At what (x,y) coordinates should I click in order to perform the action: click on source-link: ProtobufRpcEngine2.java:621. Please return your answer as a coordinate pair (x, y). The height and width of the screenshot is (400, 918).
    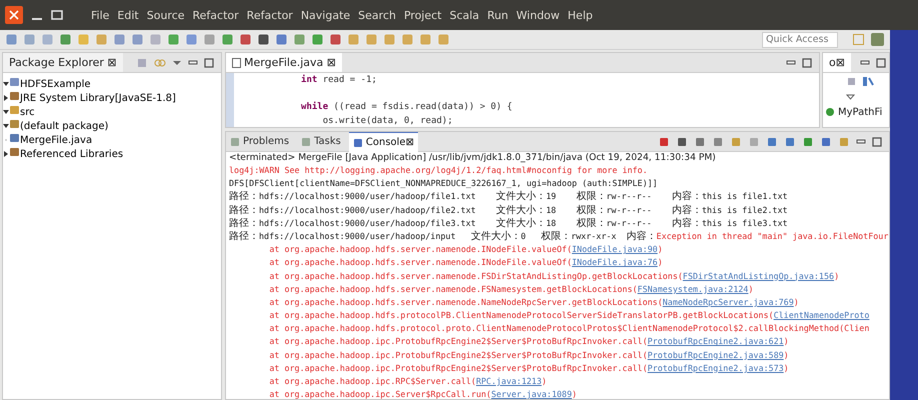
    Looking at the image, I should click on (716, 342).